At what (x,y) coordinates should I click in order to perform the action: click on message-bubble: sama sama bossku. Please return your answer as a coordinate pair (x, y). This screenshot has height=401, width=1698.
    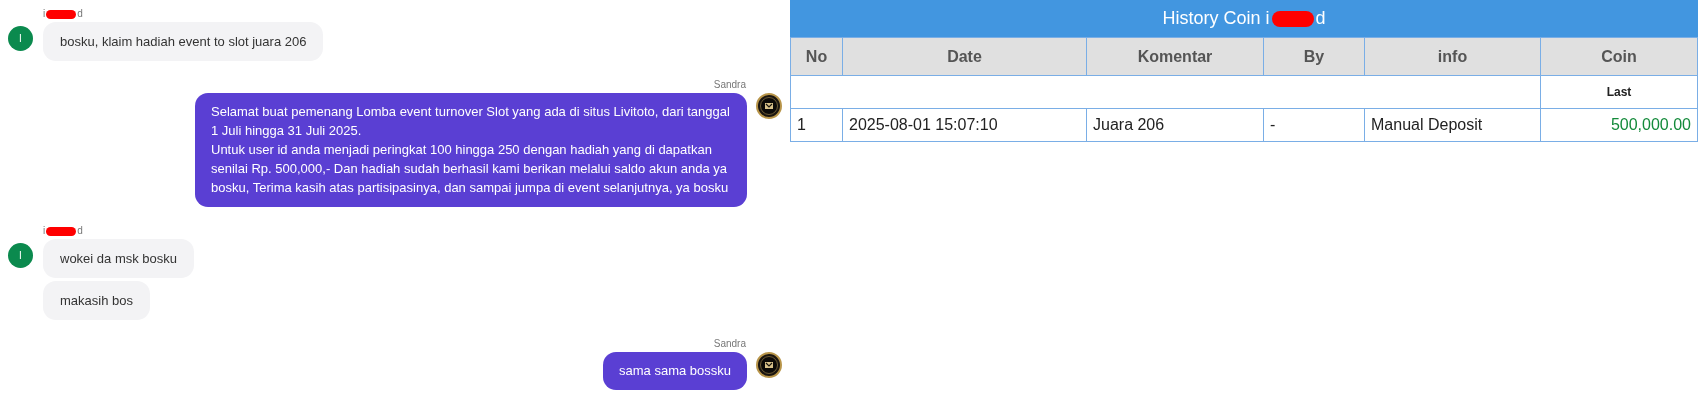
    Looking at the image, I should click on (675, 371).